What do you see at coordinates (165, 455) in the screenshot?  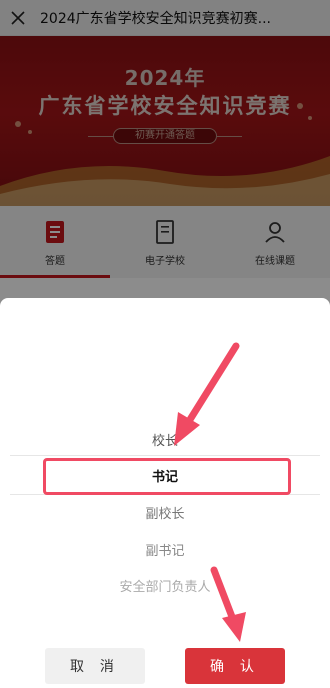 I see `selection-line` at bounding box center [165, 455].